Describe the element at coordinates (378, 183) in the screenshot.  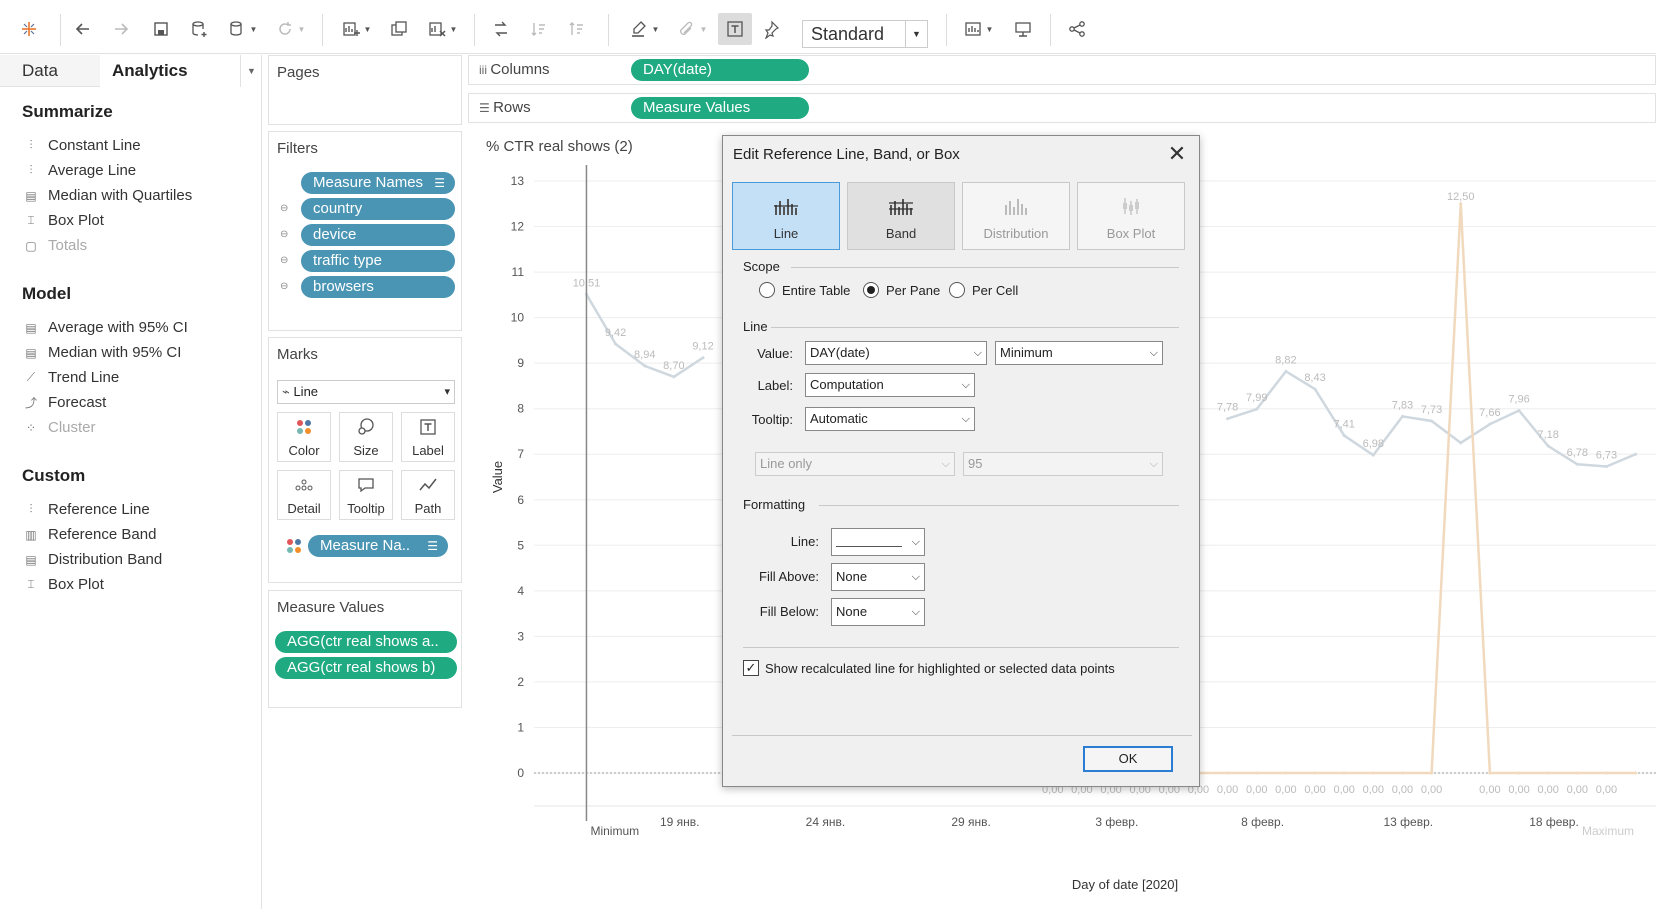
I see `filter-pill-measure-names: Measure Names ☰` at that location.